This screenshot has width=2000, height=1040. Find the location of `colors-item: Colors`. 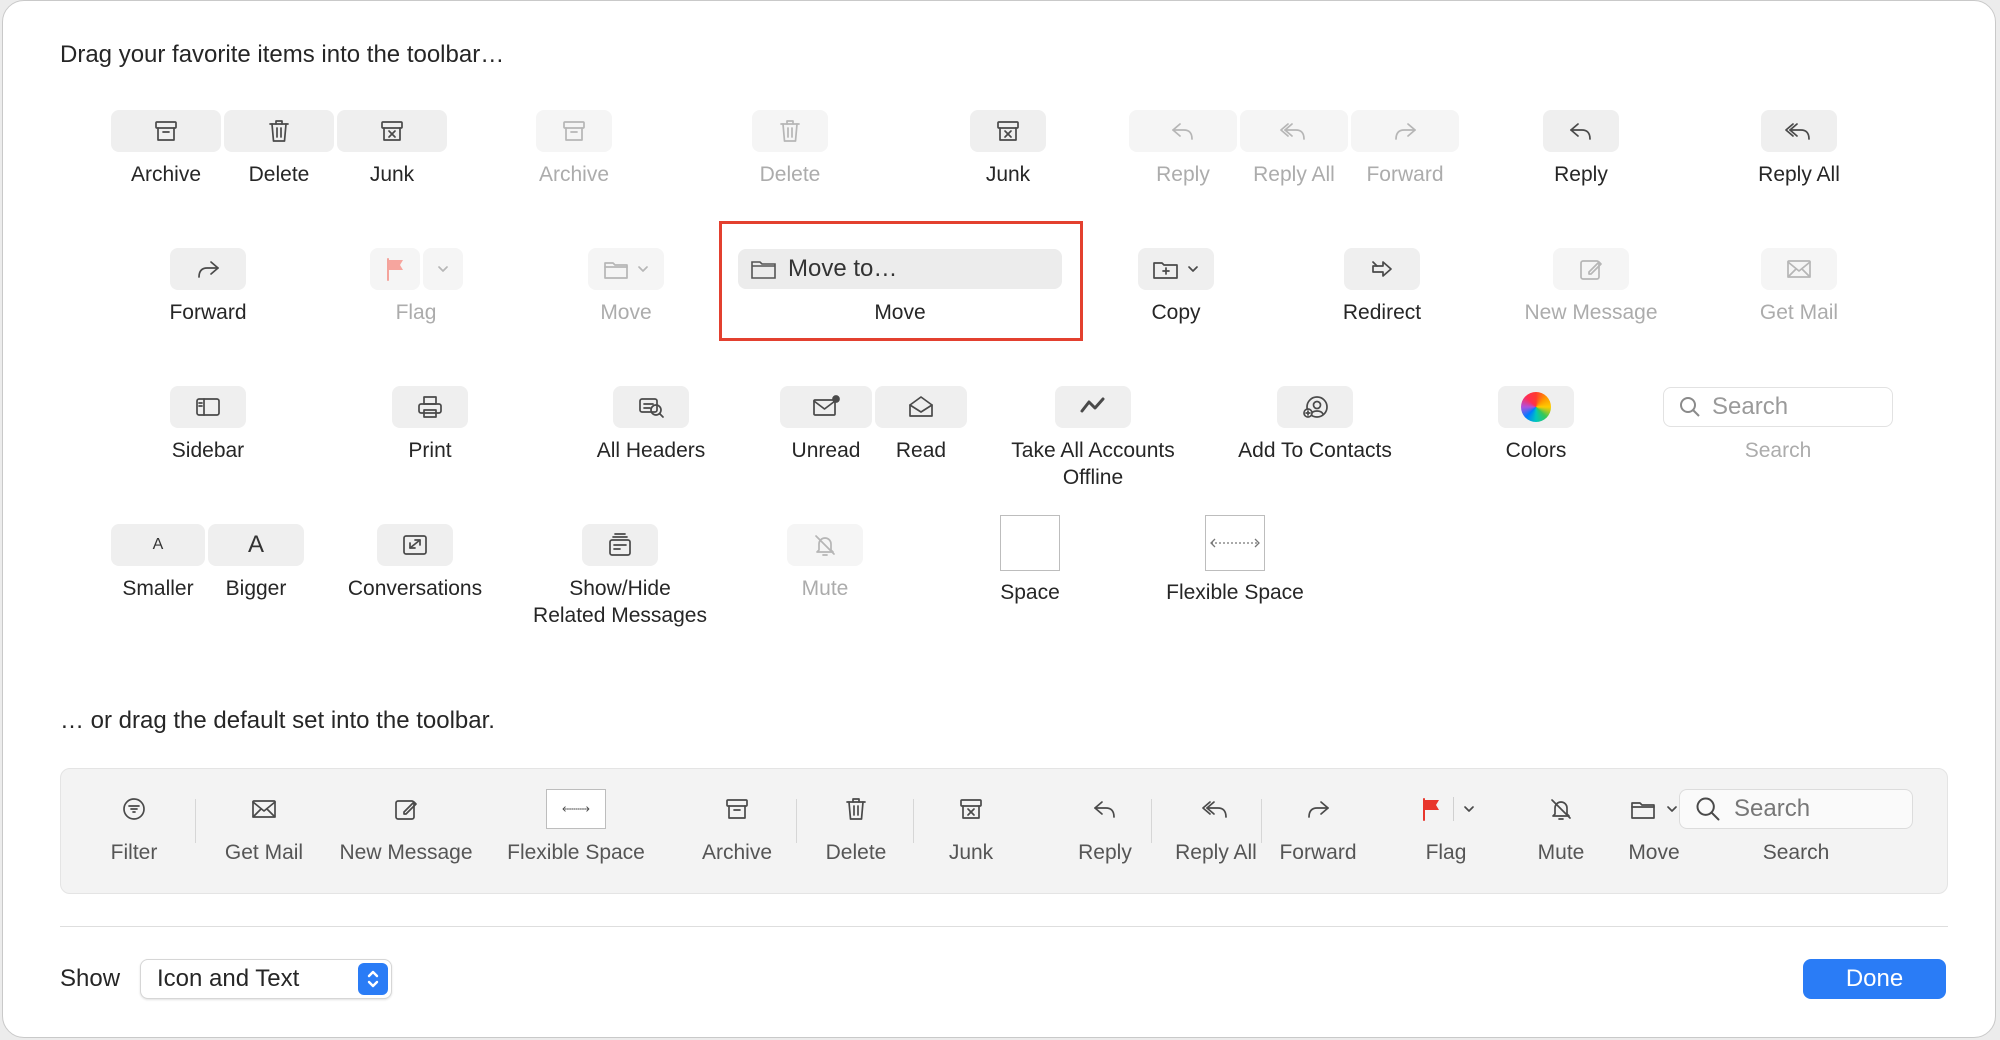

colors-item: Colors is located at coordinates (1536, 424).